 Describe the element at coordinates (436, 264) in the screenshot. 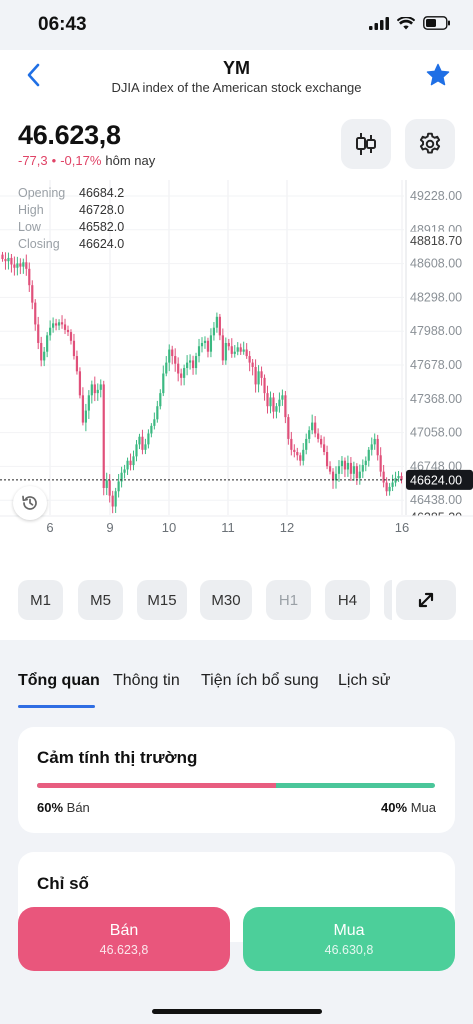

I see `y-tick-label: 48608.00` at that location.